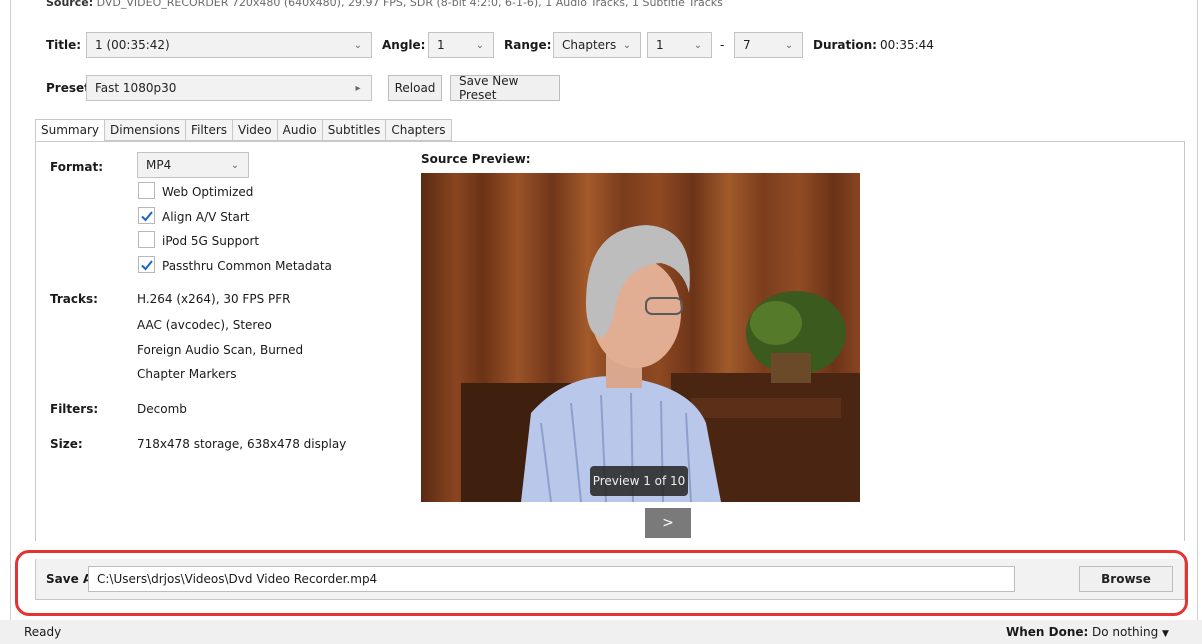 The height and width of the screenshot is (644, 1202). I want to click on source-preview-label: Source Preview:, so click(476, 159).